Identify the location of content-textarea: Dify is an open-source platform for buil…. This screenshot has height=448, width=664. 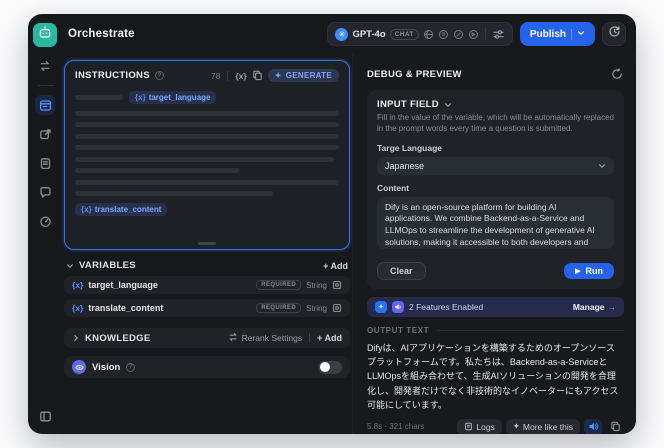
(495, 222).